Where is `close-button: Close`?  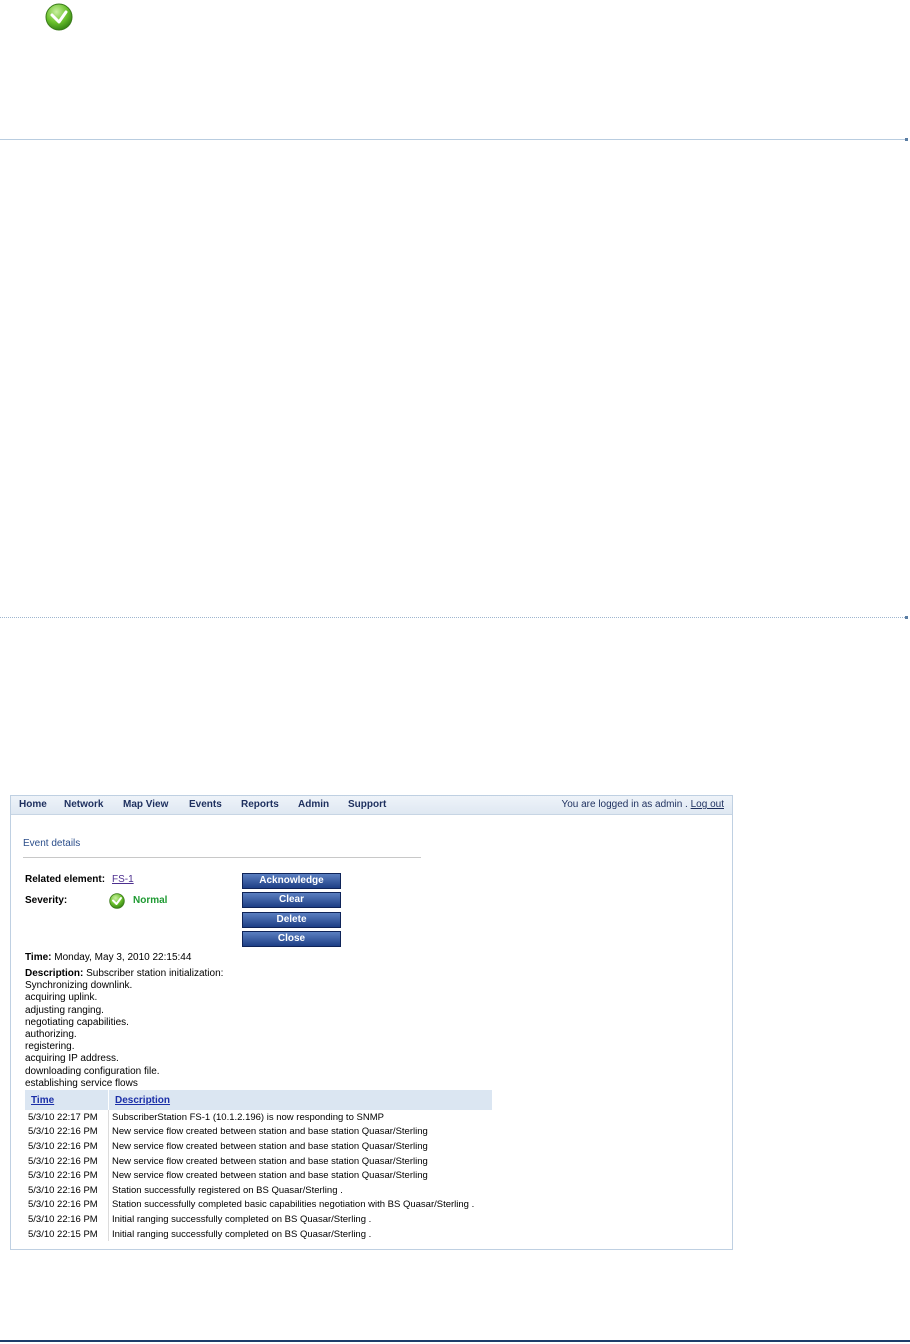
close-button: Close is located at coordinates (291, 939).